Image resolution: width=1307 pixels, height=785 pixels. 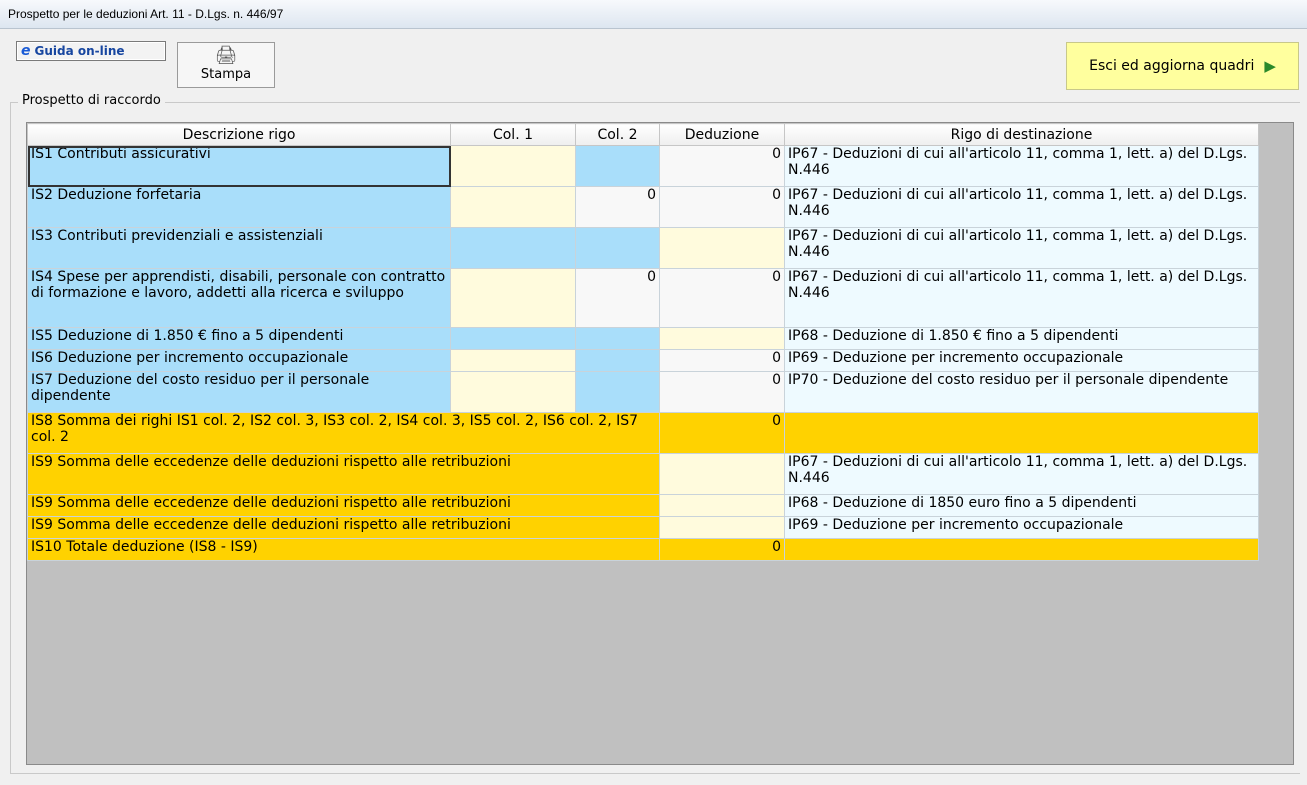 What do you see at coordinates (91, 100) in the screenshot?
I see `group-label: Prospetto di raccordo` at bounding box center [91, 100].